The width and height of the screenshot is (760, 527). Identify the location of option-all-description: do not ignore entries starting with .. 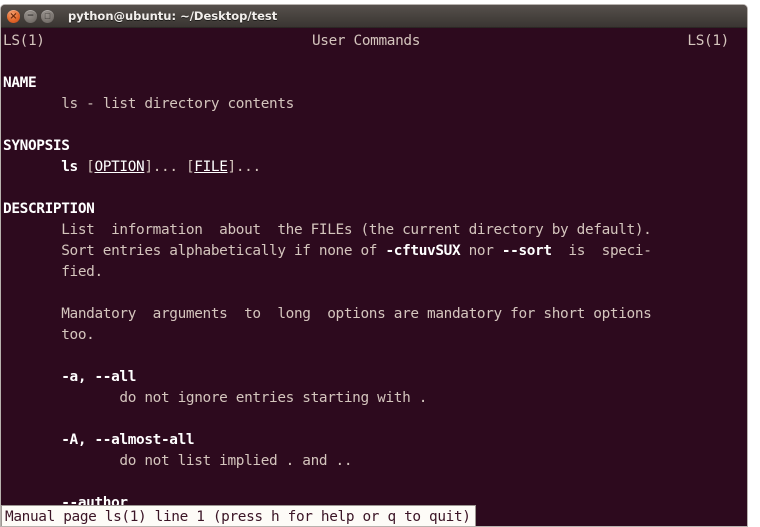
(215, 398).